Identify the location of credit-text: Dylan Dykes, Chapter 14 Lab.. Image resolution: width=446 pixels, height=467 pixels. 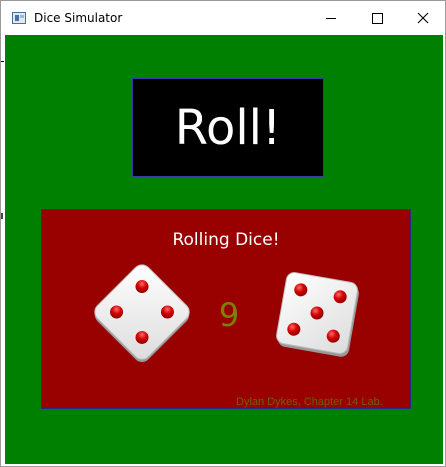
(309, 402).